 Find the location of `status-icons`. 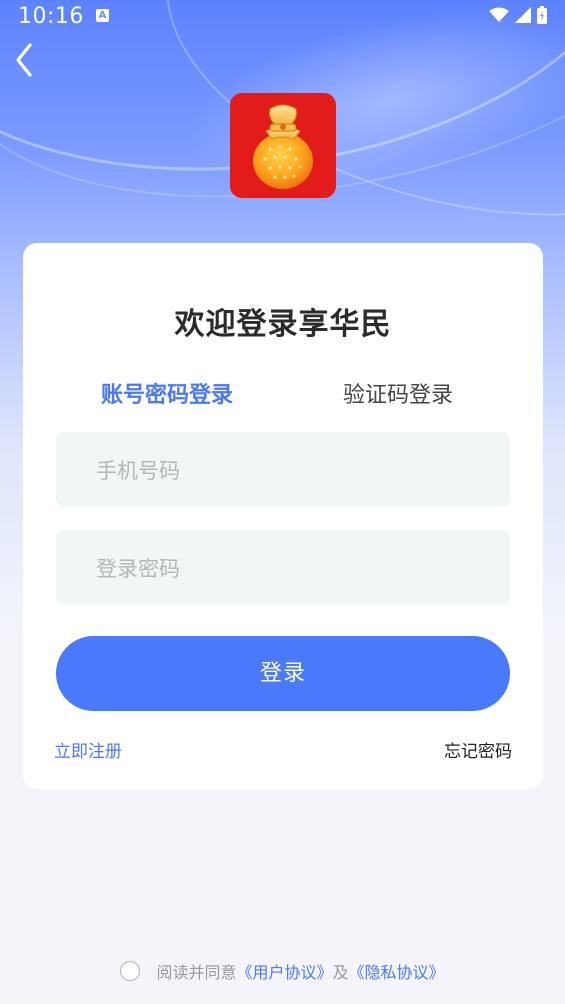

status-icons is located at coordinates (518, 15).